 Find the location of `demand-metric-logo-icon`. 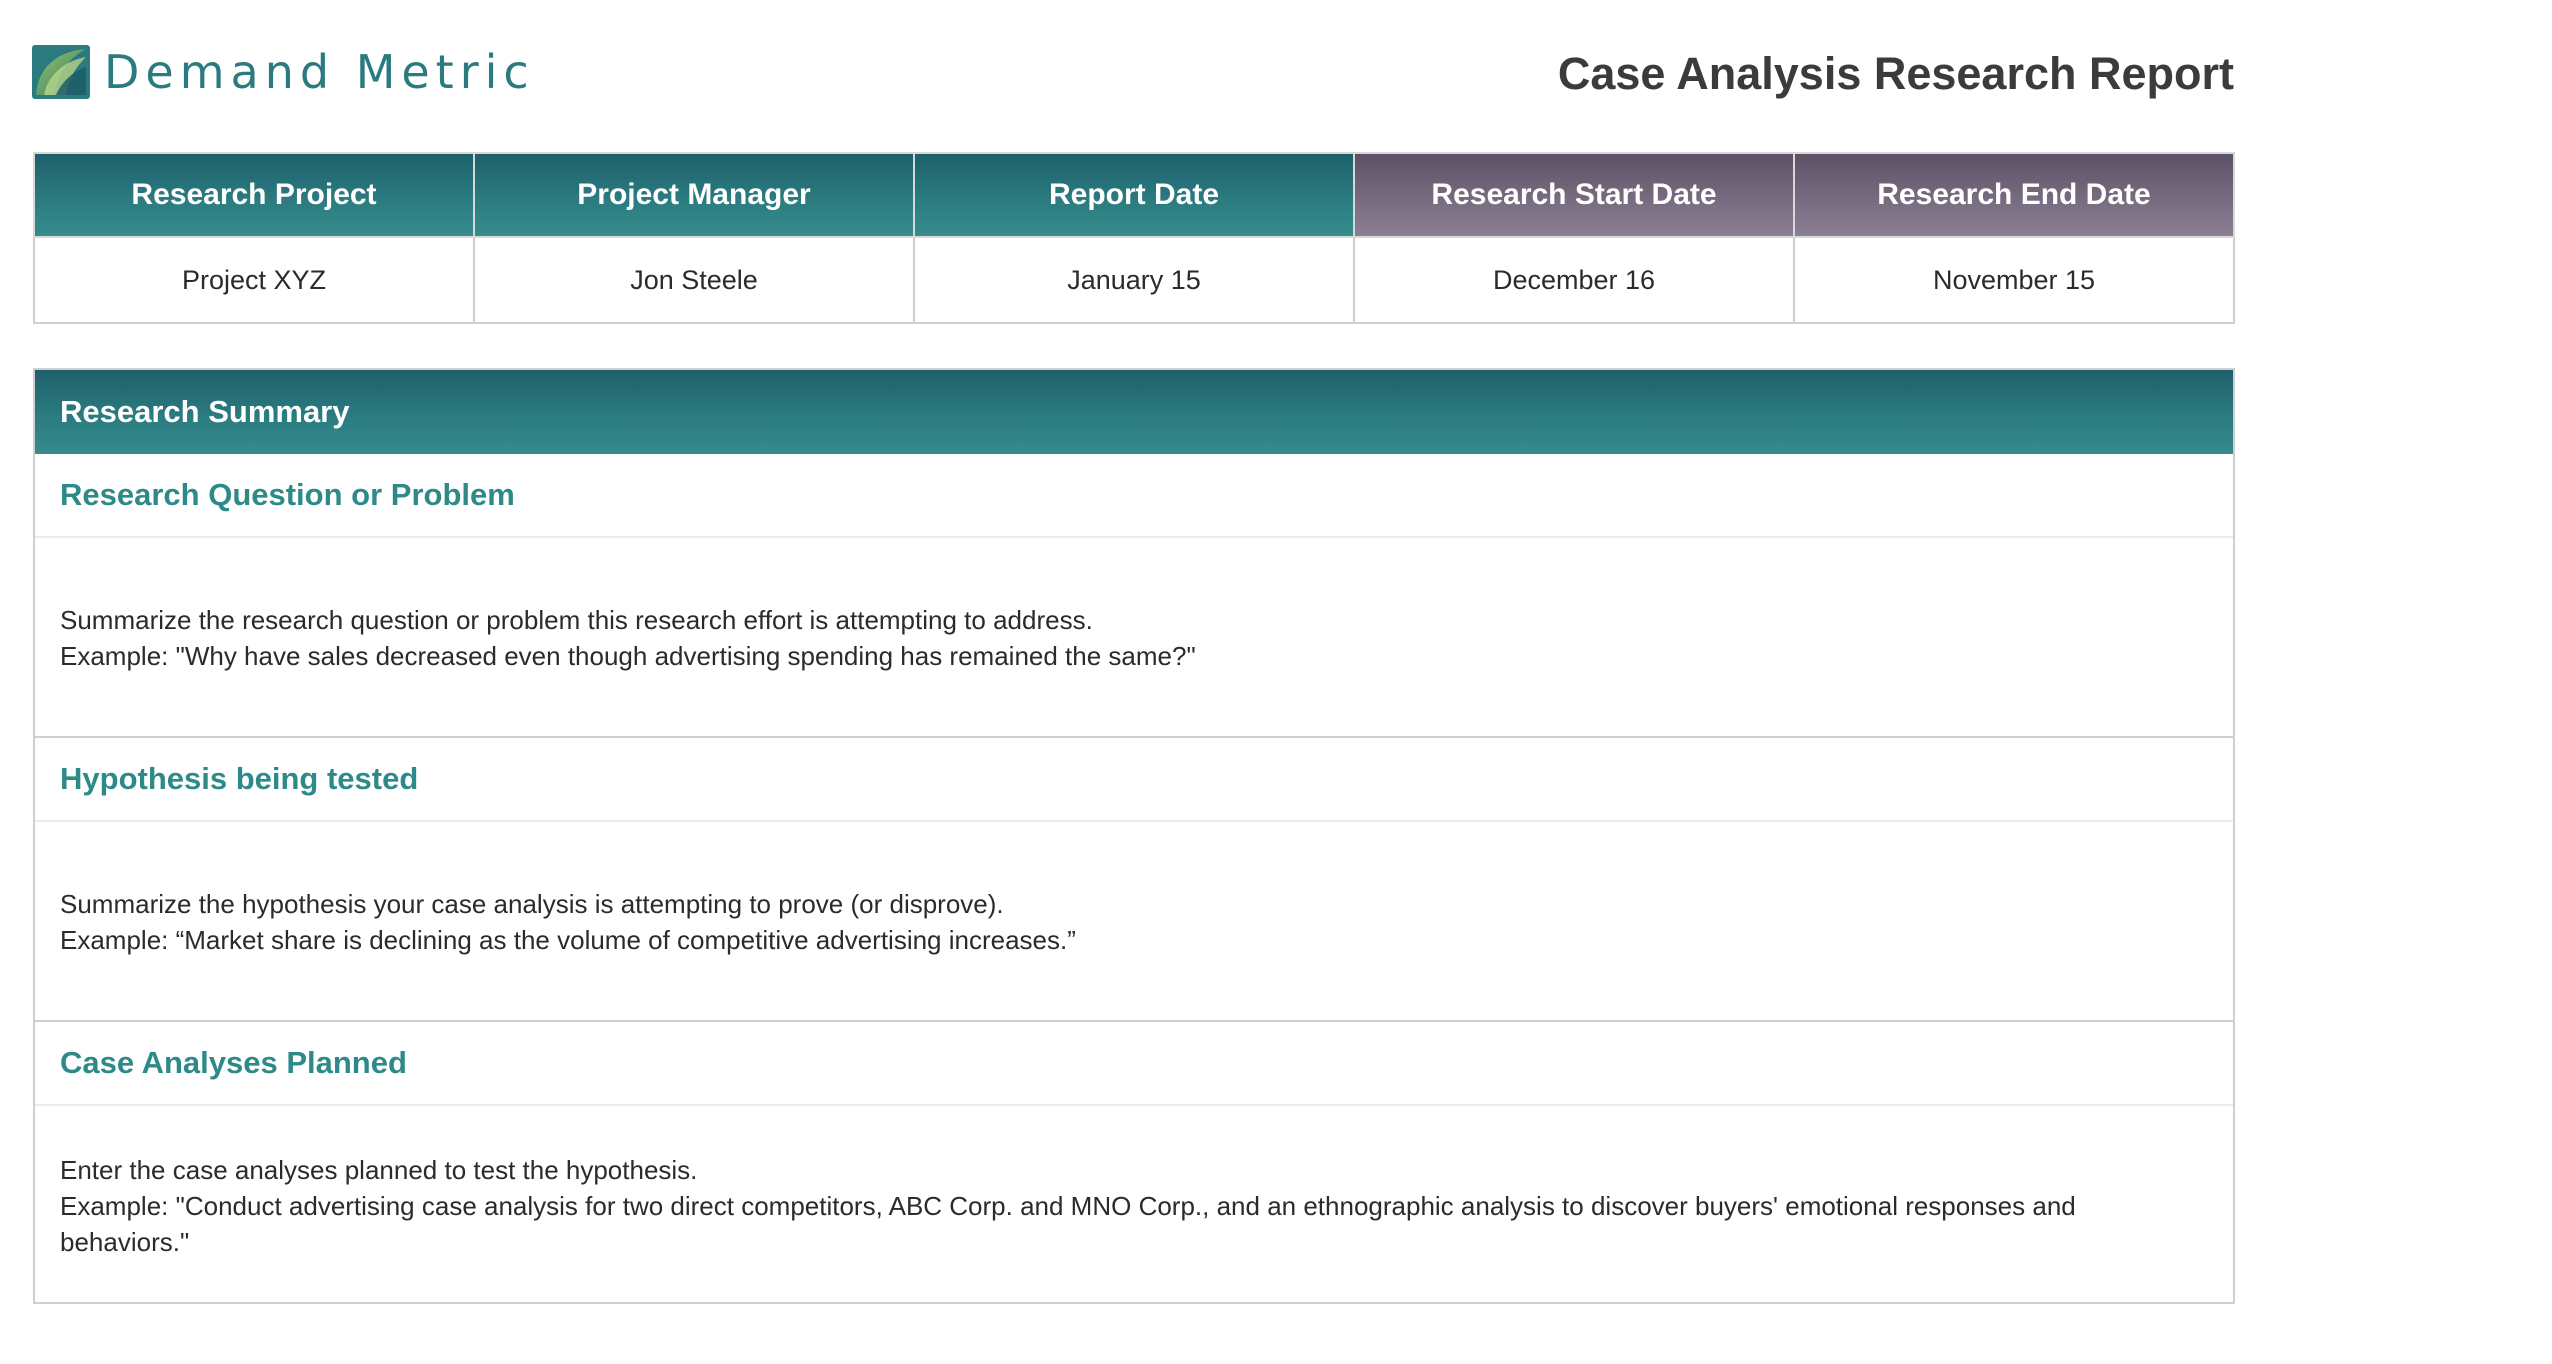

demand-metric-logo-icon is located at coordinates (61, 72).